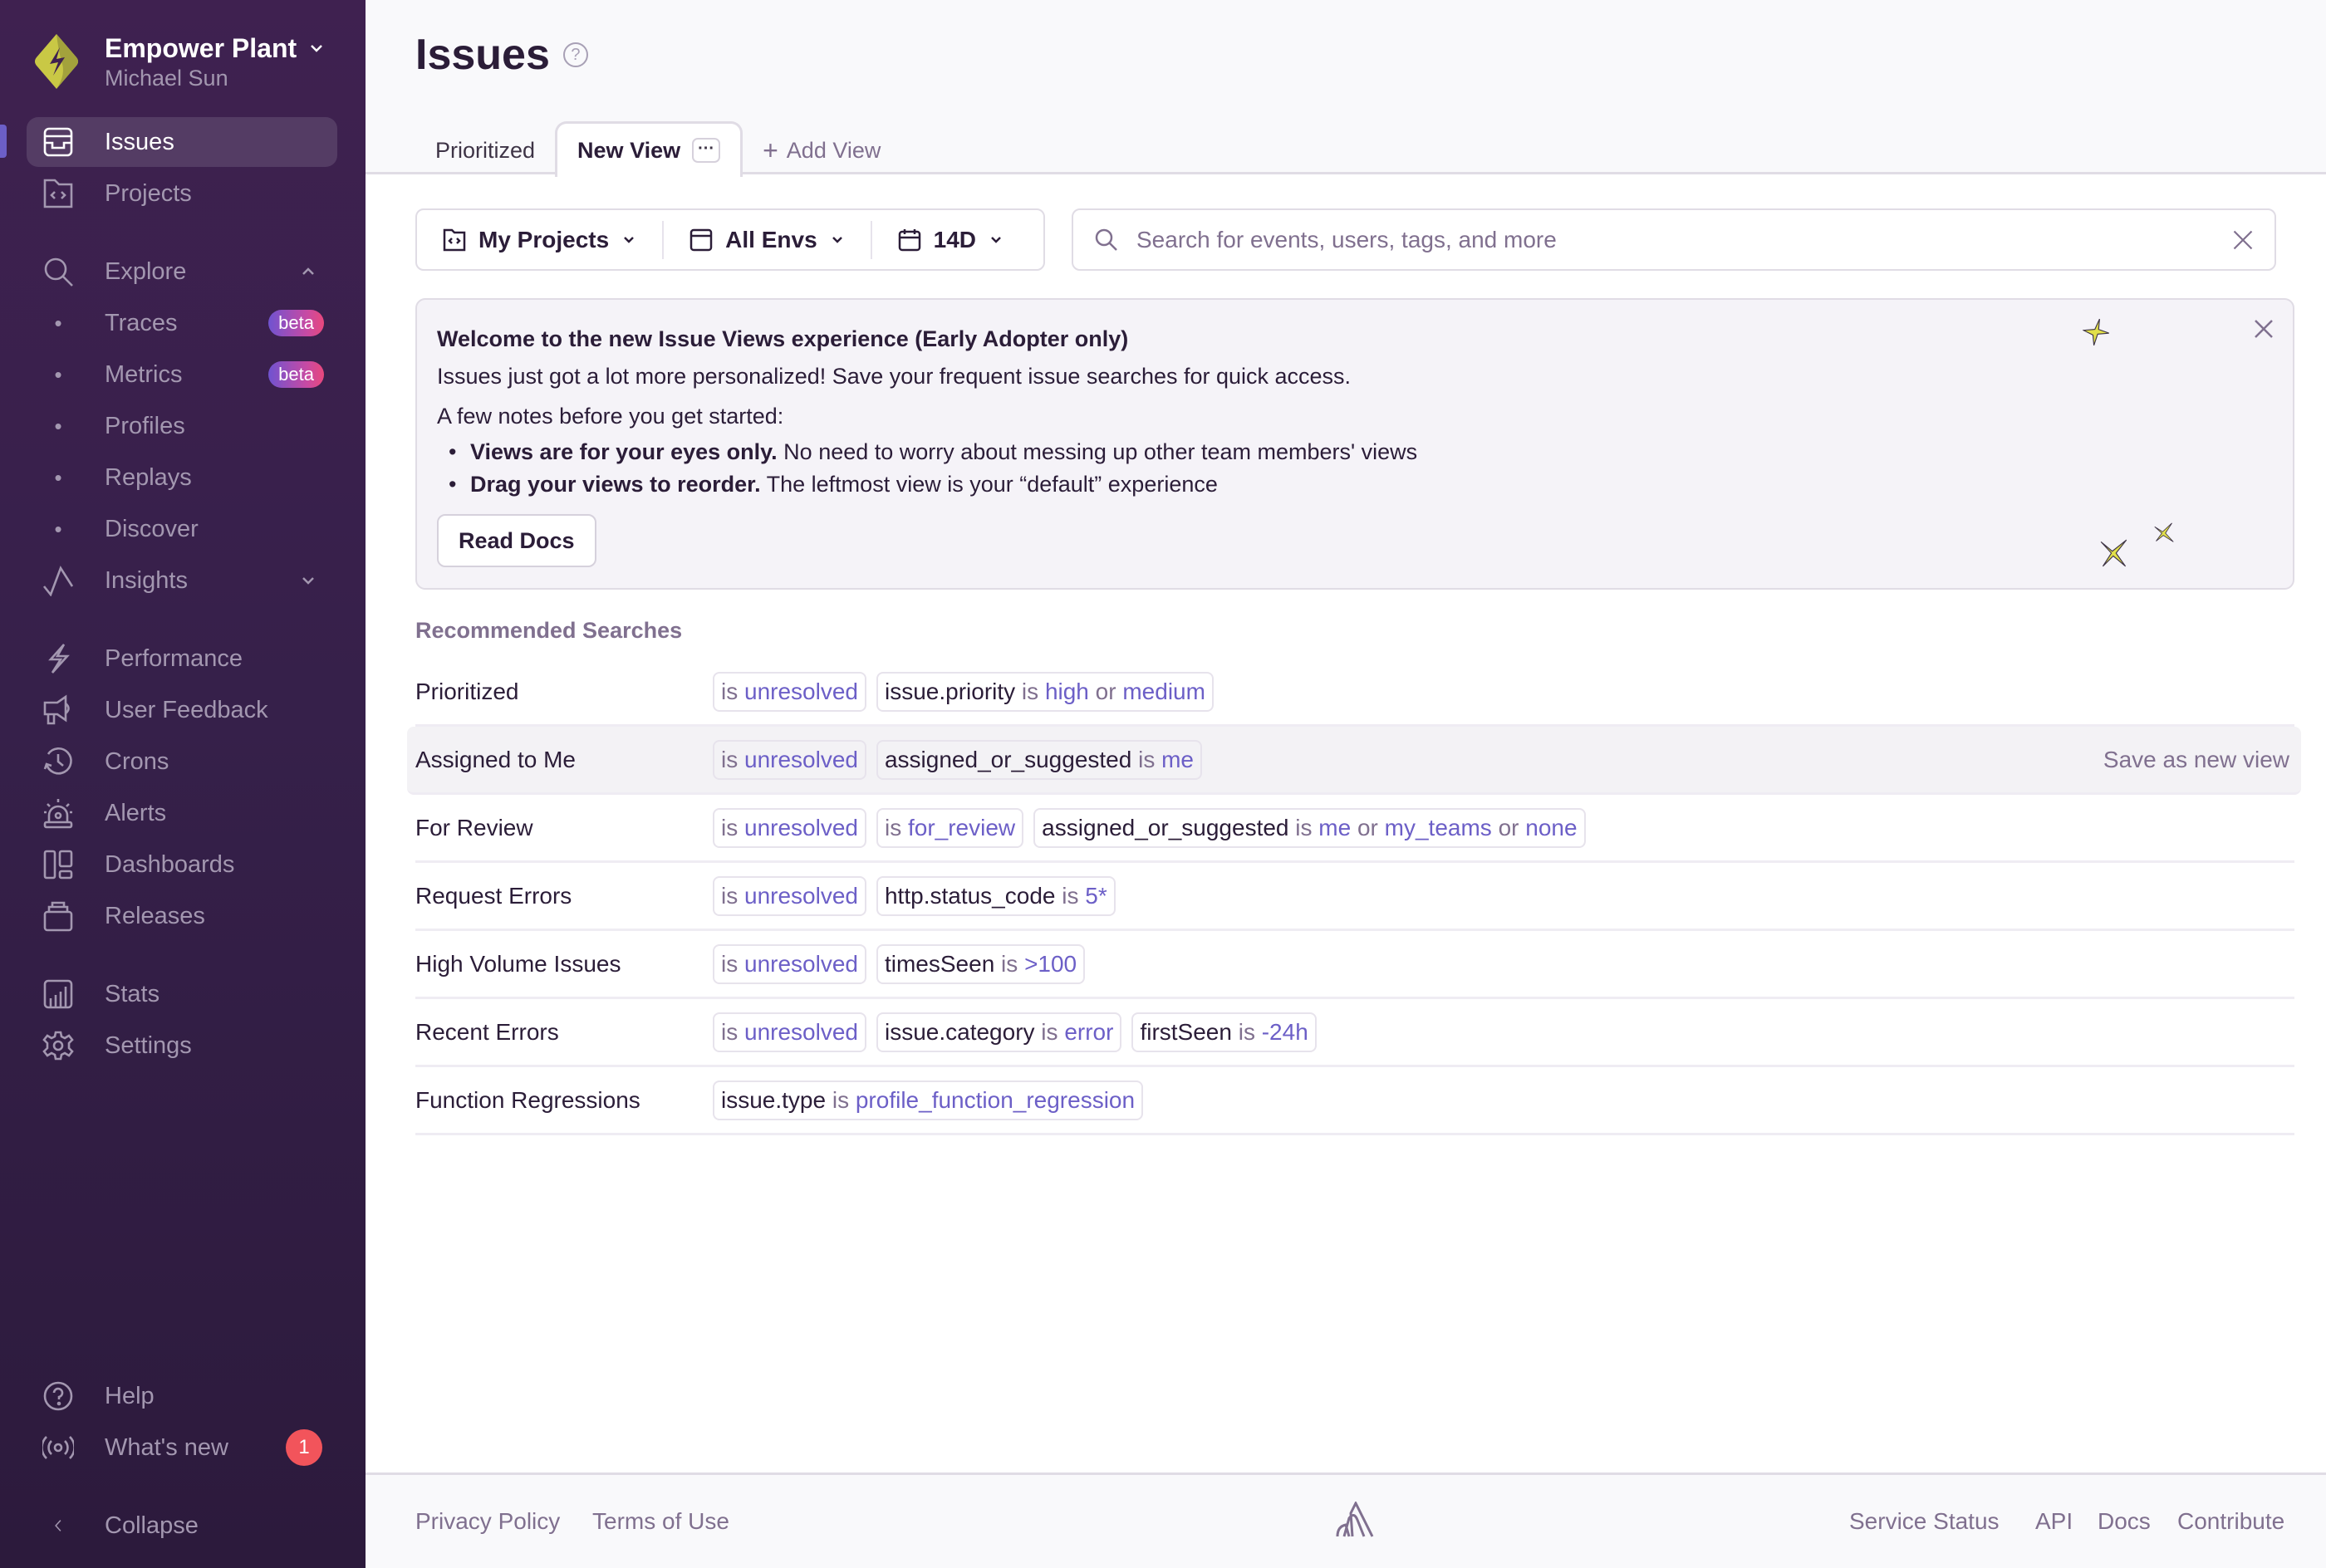 Image resolution: width=2326 pixels, height=1568 pixels. What do you see at coordinates (1186, 1031) in the screenshot?
I see `token-key: firstSeen` at bounding box center [1186, 1031].